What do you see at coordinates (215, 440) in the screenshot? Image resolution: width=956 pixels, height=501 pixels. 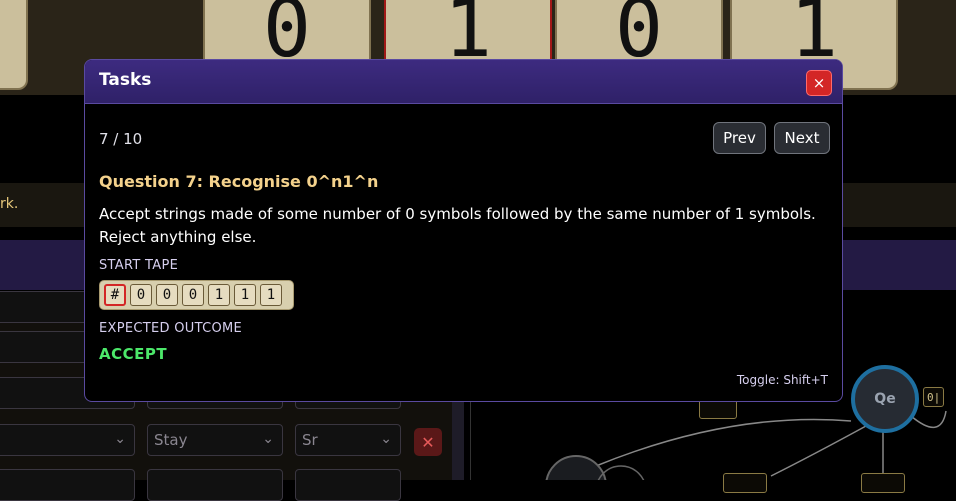 I see `direction-select: Stay ⌄` at bounding box center [215, 440].